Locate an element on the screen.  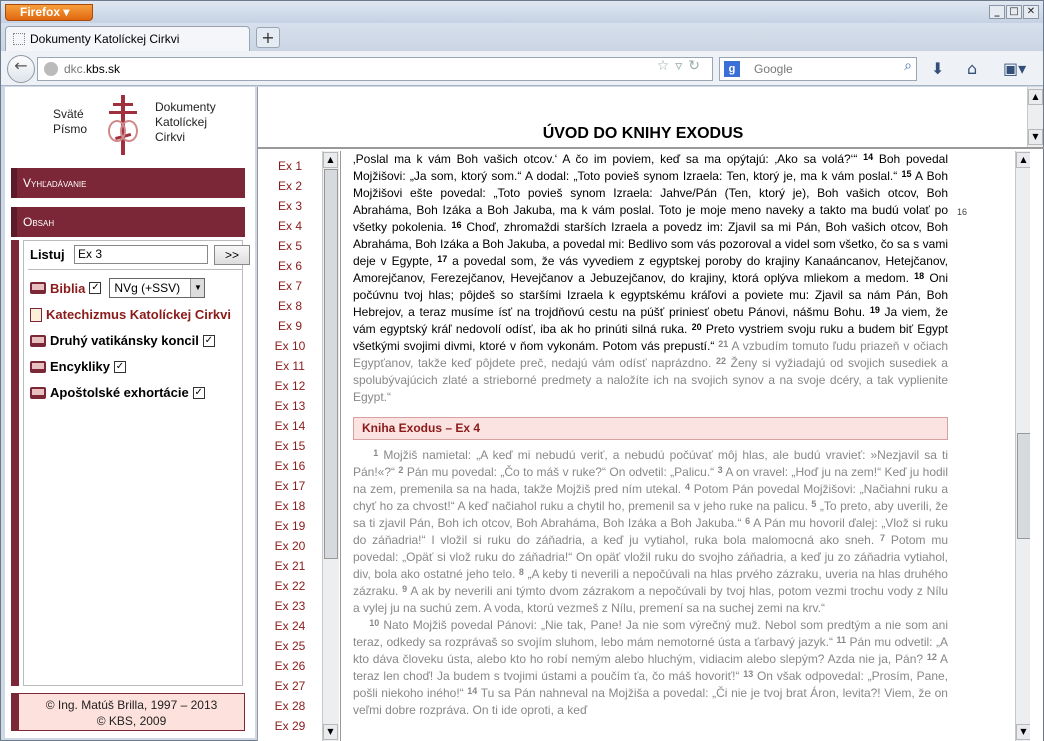
sidebar-item-label: Encykliky is located at coordinates (80, 366).